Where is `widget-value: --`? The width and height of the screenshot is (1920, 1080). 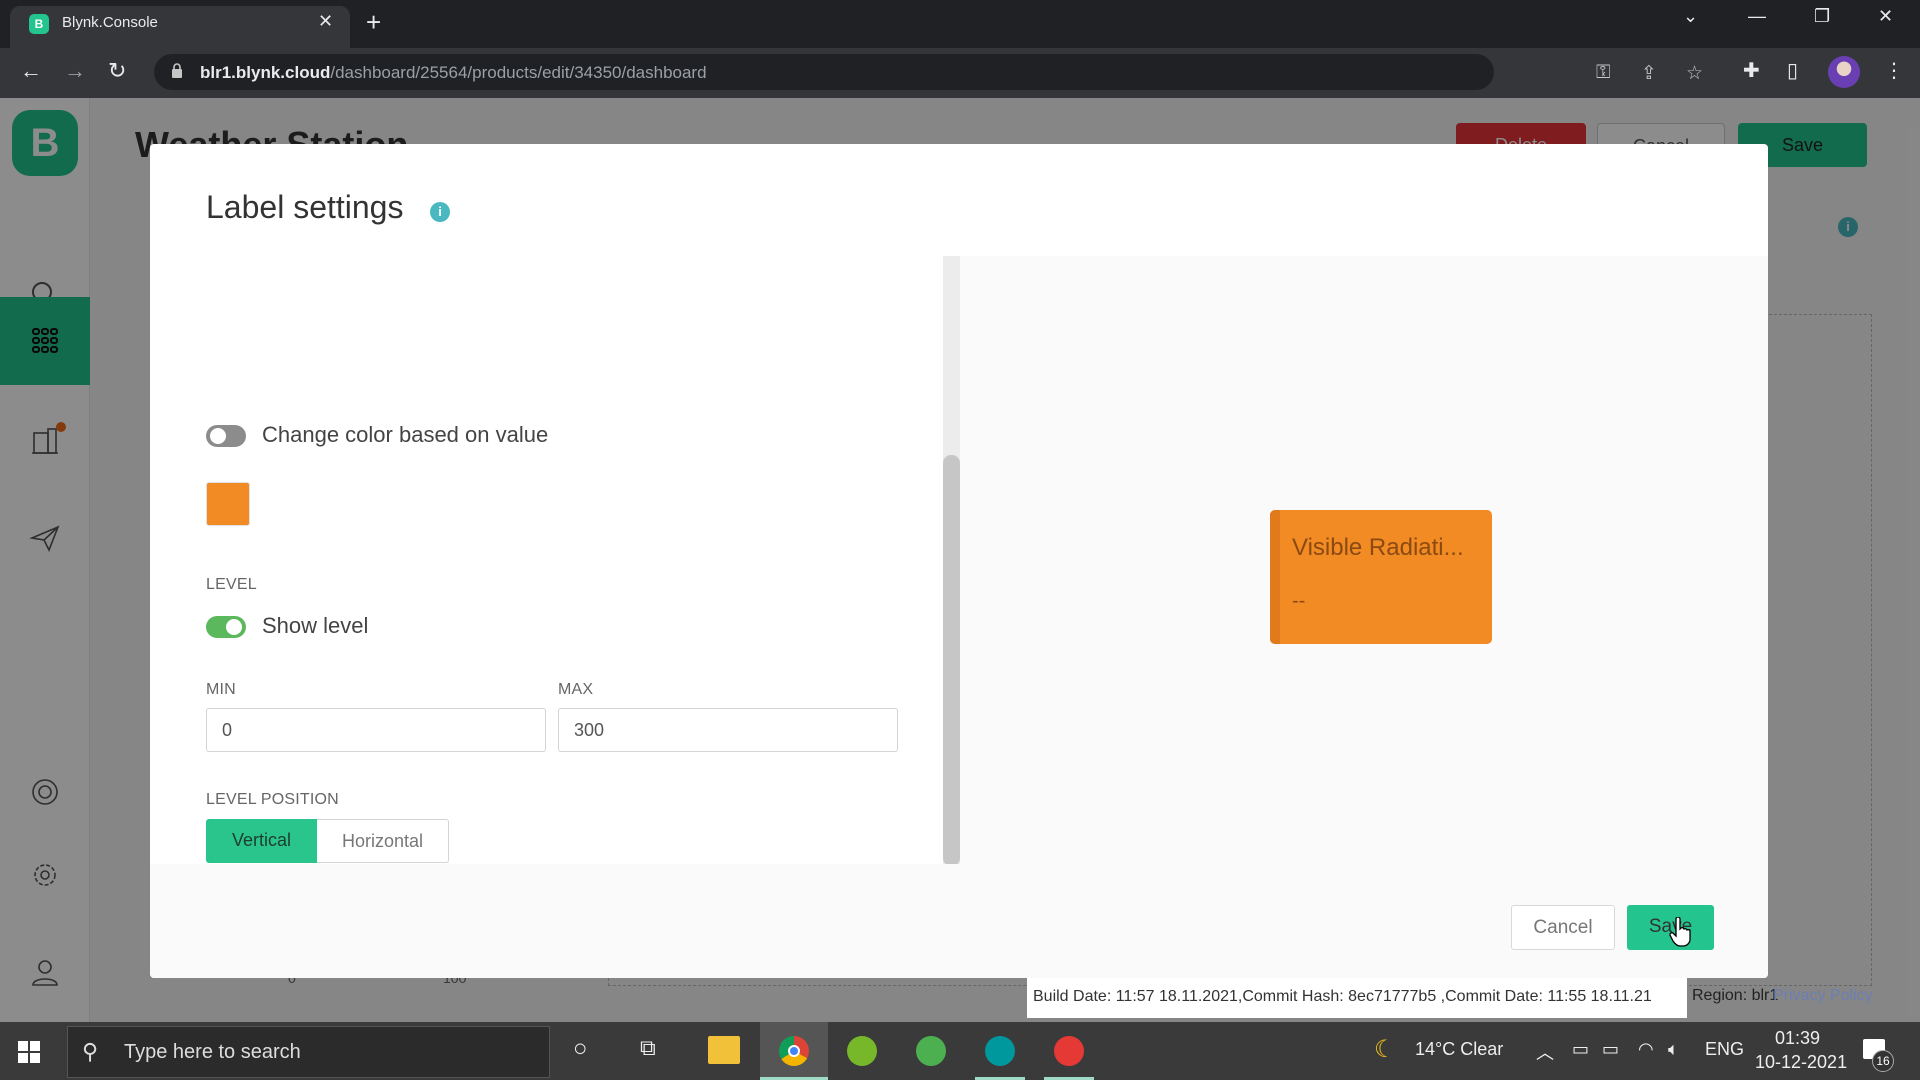
widget-value: -- is located at coordinates (1299, 601).